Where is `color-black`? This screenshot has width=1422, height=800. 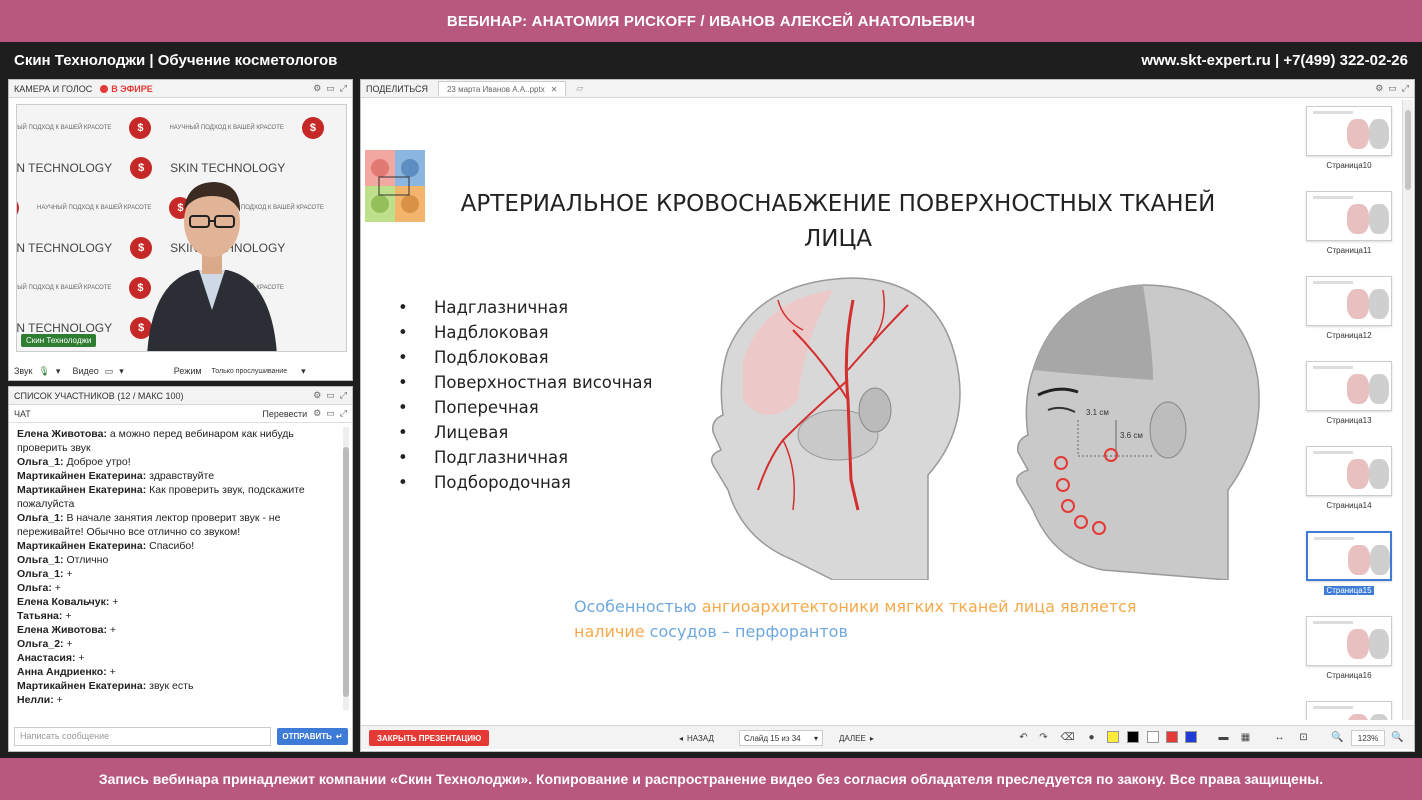
color-black is located at coordinates (1133, 737).